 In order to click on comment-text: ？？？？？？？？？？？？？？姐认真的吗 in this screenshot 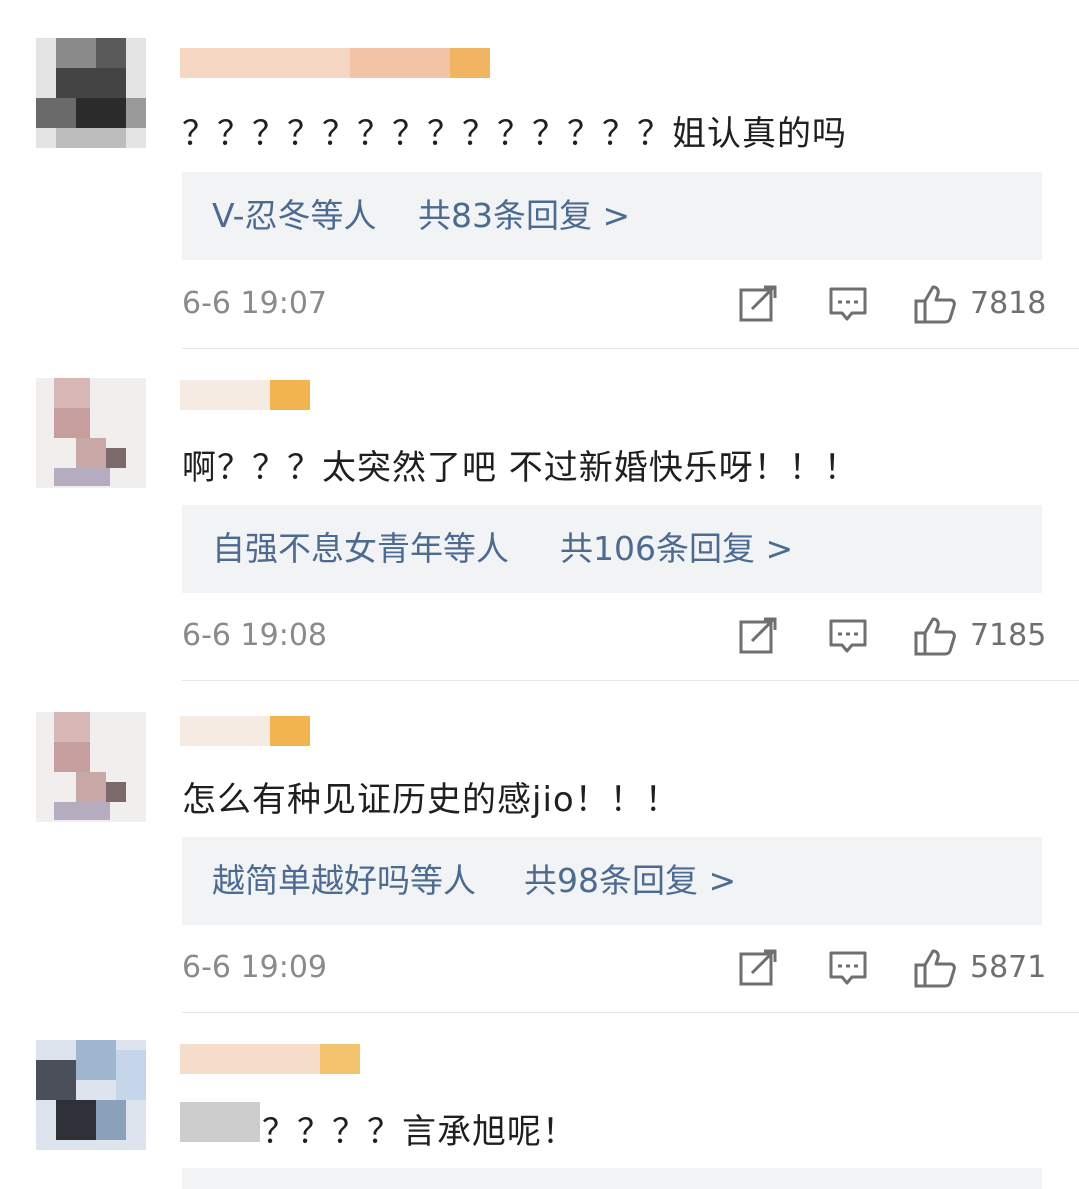, I will do `click(514, 134)`.